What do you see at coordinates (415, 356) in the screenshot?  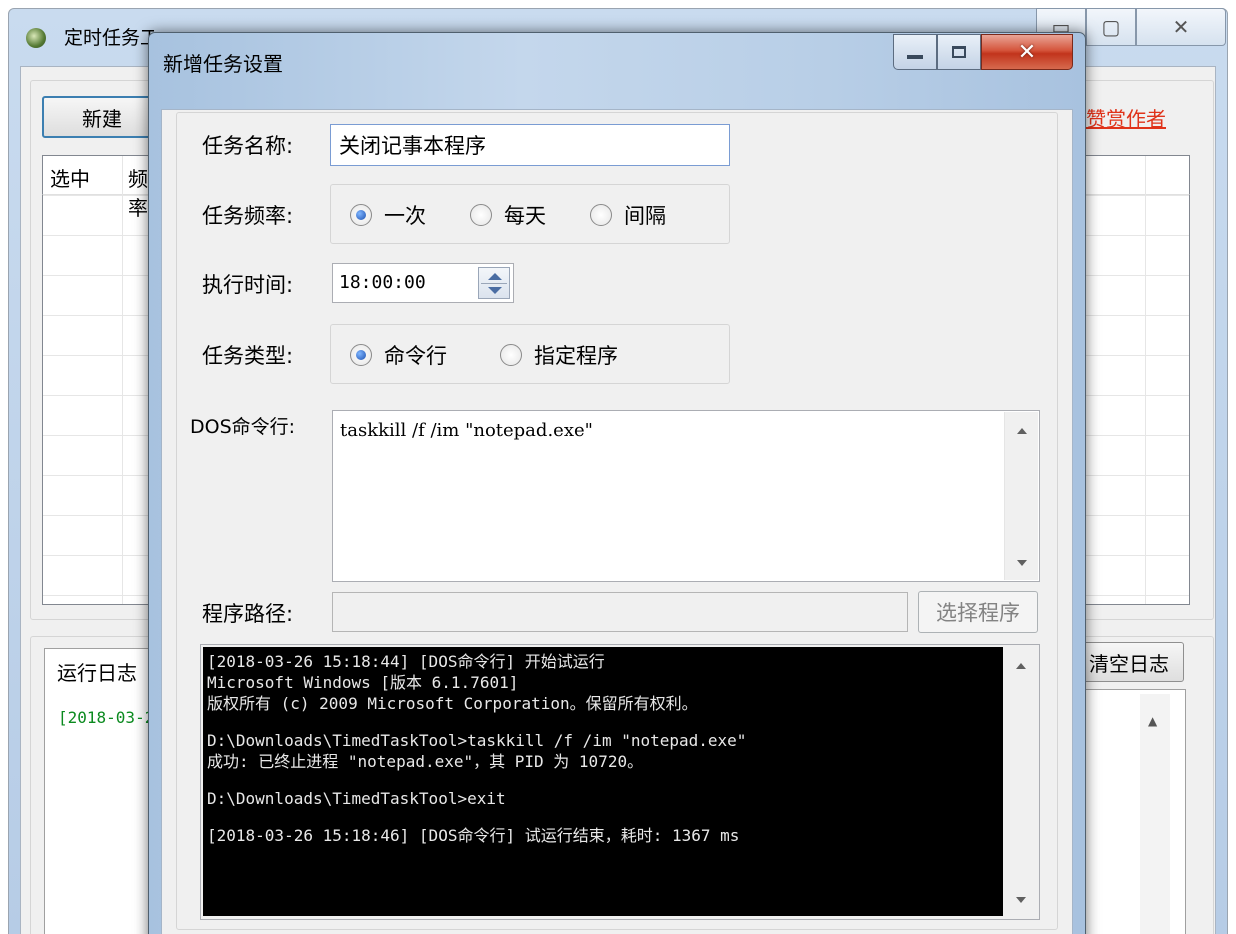 I see `radio-label: 命令行` at bounding box center [415, 356].